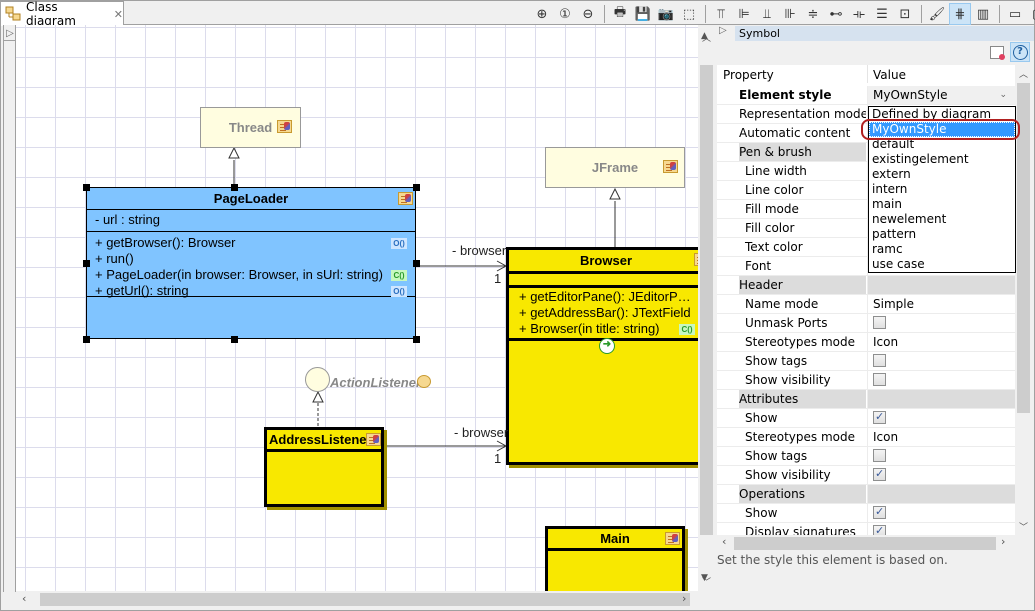 This screenshot has width=1035, height=611. What do you see at coordinates (866, 494) in the screenshot?
I see `property-group-row: Operations` at bounding box center [866, 494].